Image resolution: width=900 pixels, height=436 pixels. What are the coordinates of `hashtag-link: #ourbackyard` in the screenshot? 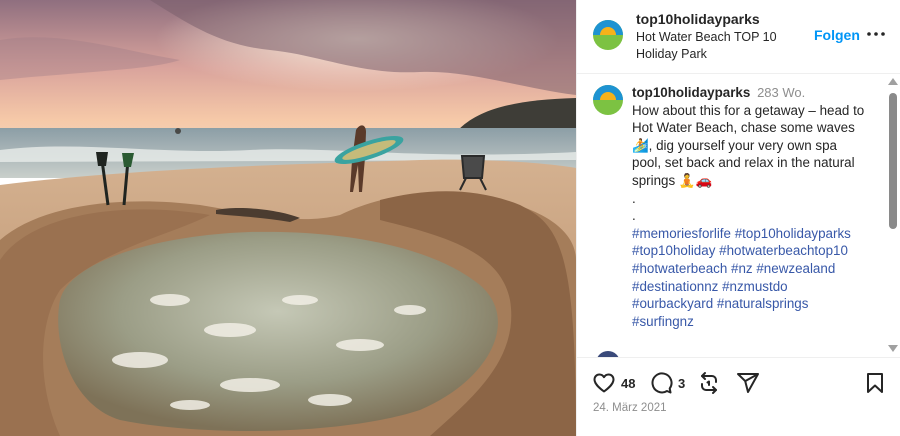 It's located at (672, 303).